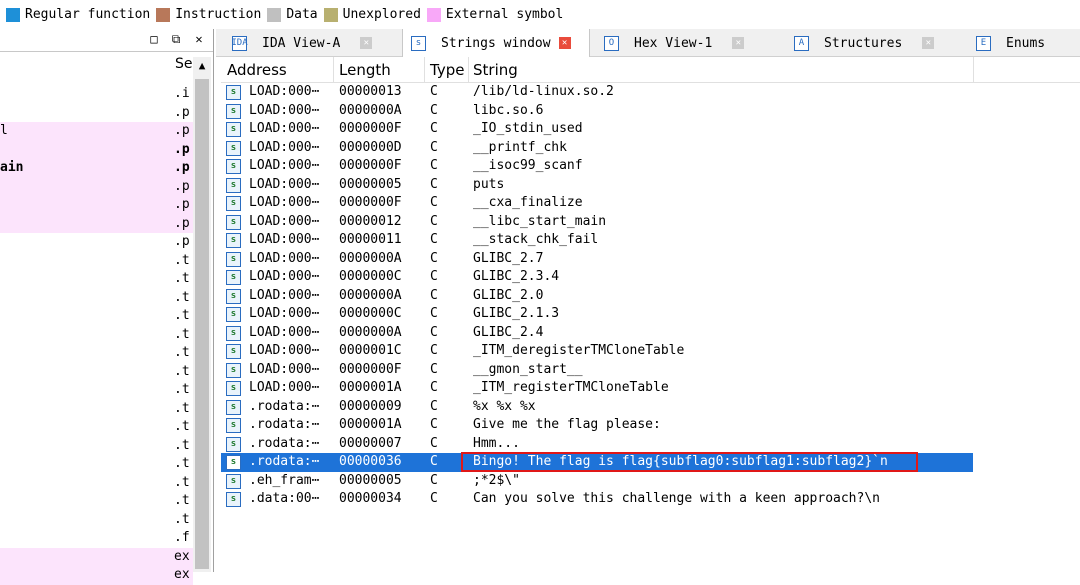 The image size is (1080, 585). What do you see at coordinates (365, 70) in the screenshot?
I see `column-length: Length` at bounding box center [365, 70].